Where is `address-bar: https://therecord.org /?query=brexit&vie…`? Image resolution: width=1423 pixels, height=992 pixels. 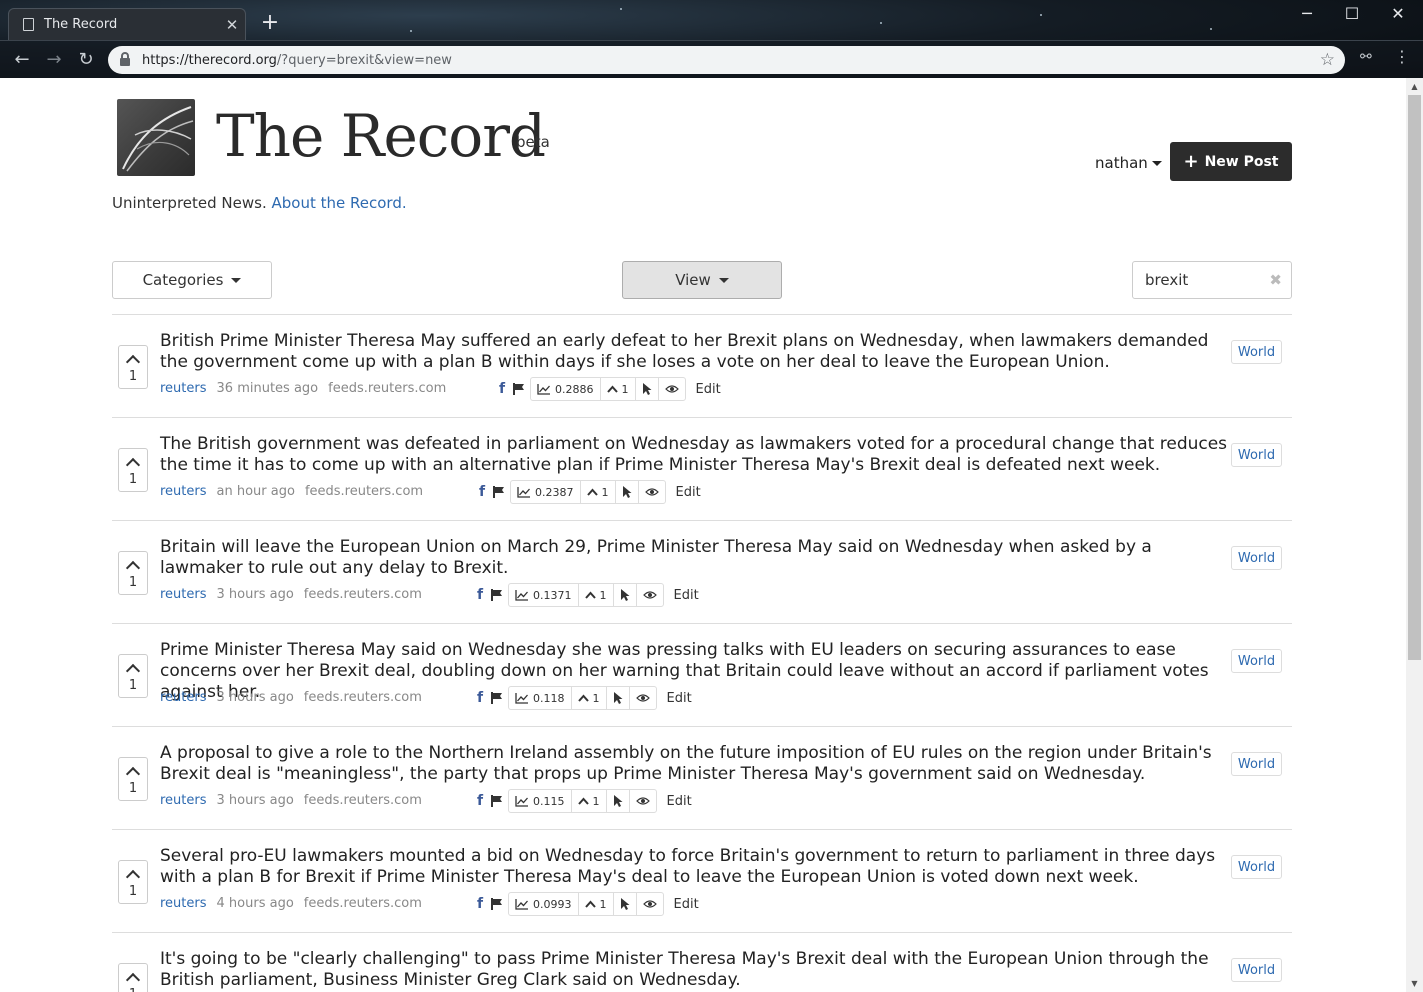
address-bar: https://therecord.org /?query=brexit&vie… is located at coordinates (726, 60).